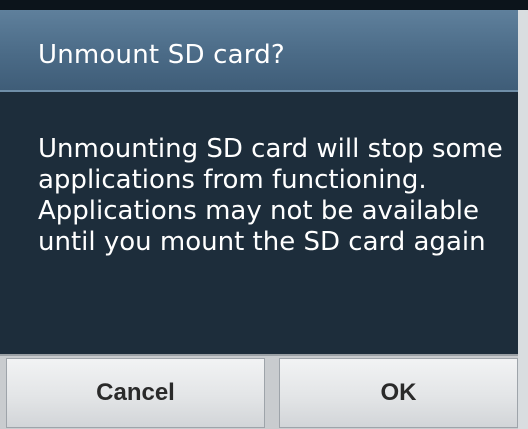  Describe the element at coordinates (135, 393) in the screenshot. I see `cancel-button: Cancel` at that location.